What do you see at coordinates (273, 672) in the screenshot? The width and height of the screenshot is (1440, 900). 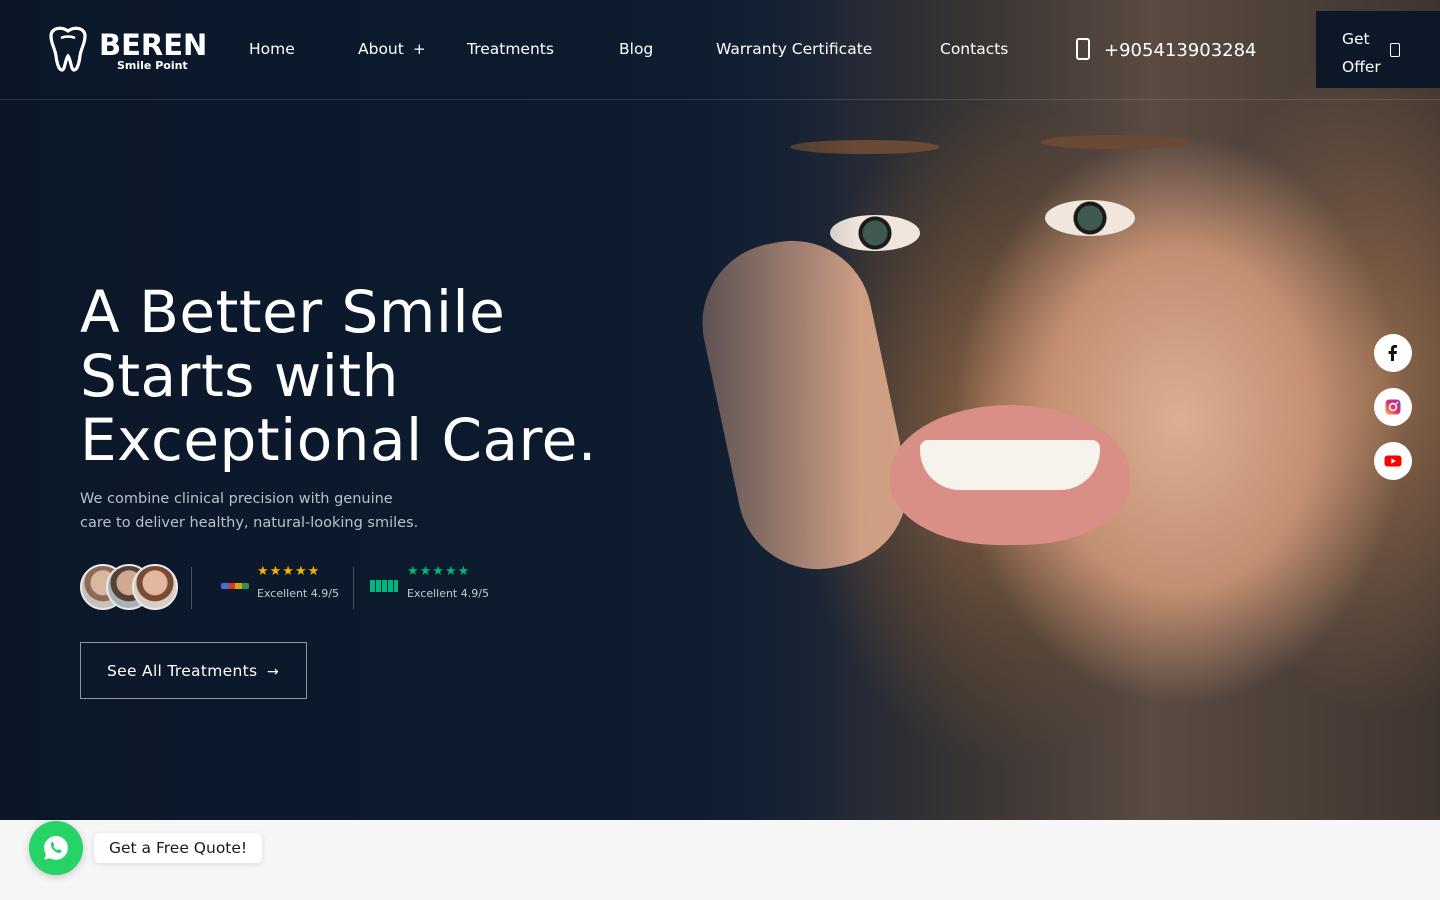 I see `arrow-right-icon: →` at bounding box center [273, 672].